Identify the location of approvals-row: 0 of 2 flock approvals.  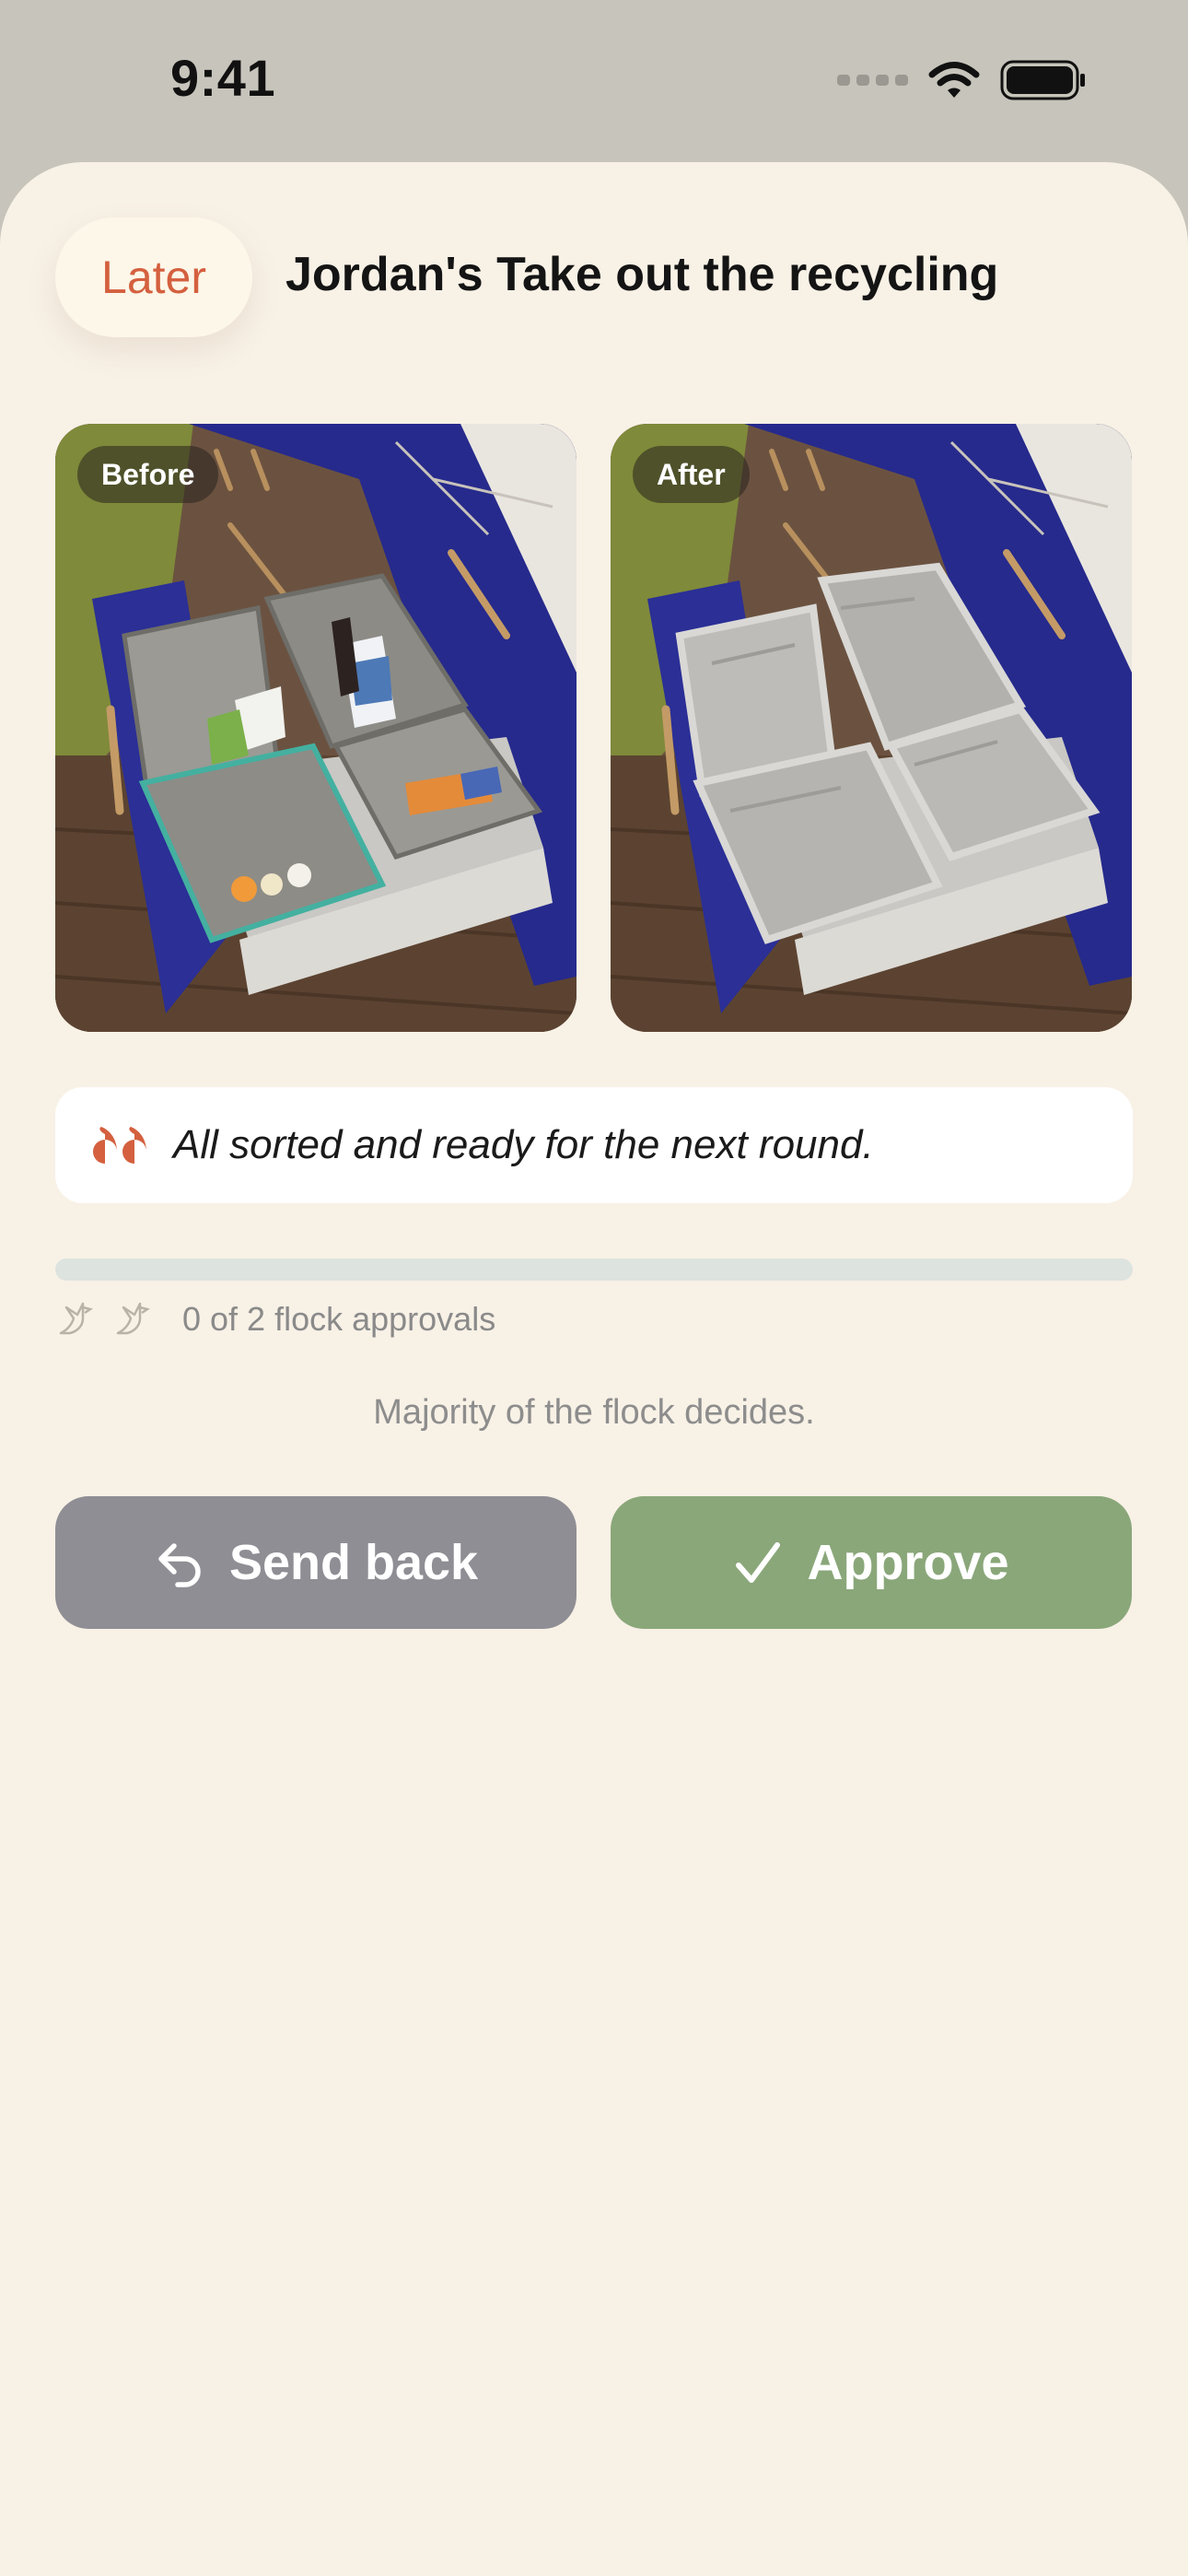
(275, 1319).